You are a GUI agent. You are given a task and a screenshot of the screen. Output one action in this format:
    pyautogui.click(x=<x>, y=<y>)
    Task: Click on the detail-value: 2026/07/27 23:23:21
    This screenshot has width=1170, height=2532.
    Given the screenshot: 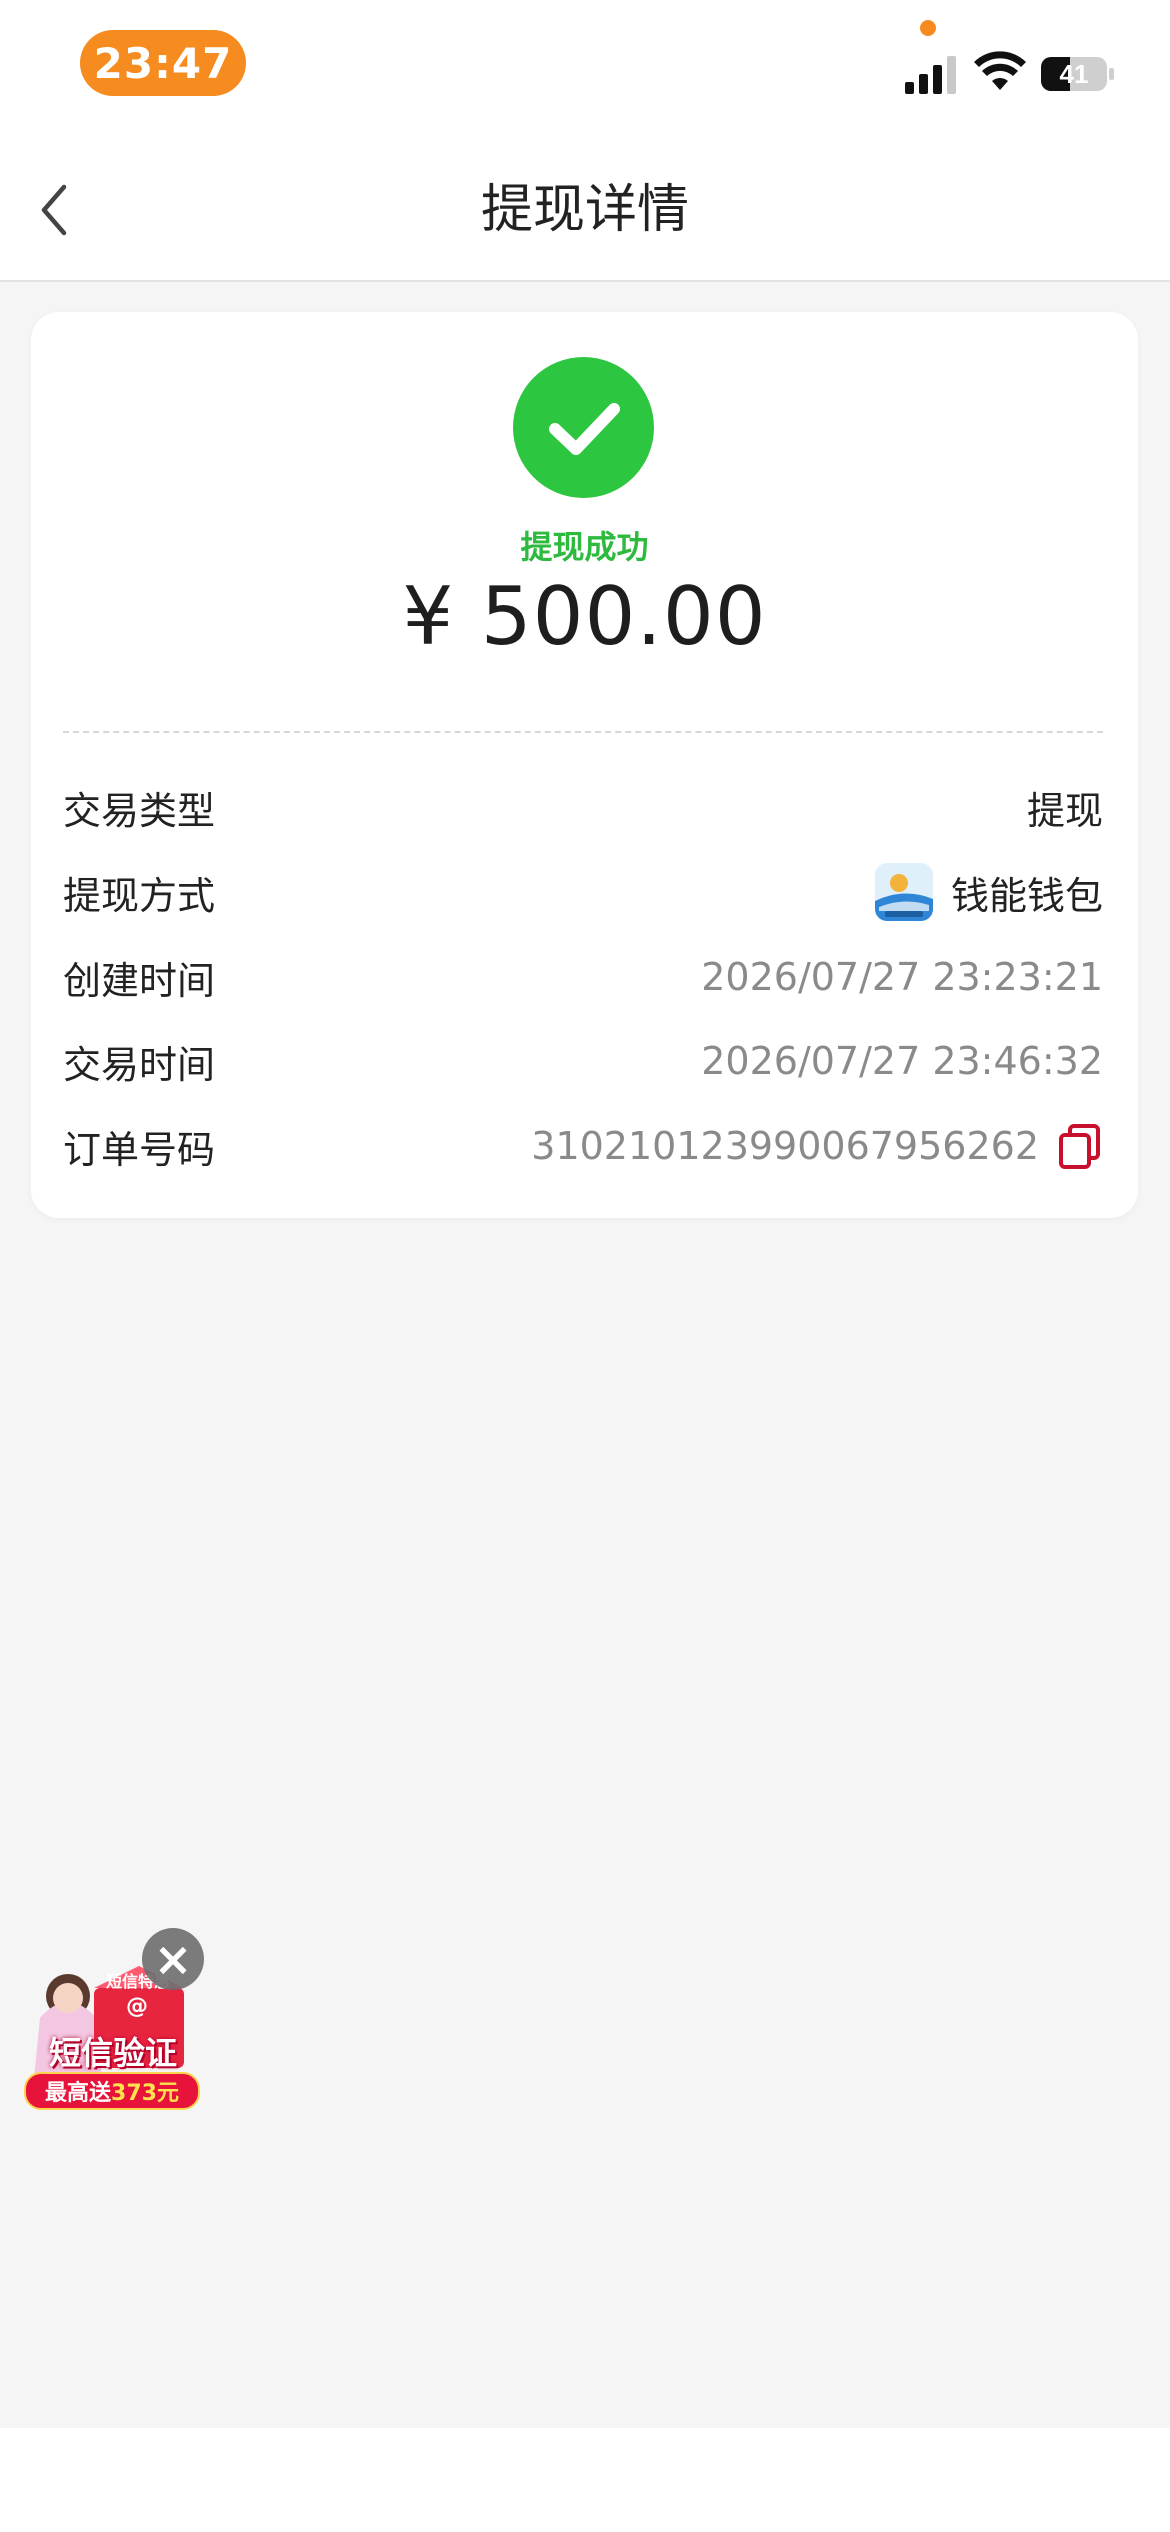 What is the action you would take?
    pyautogui.click(x=902, y=977)
    